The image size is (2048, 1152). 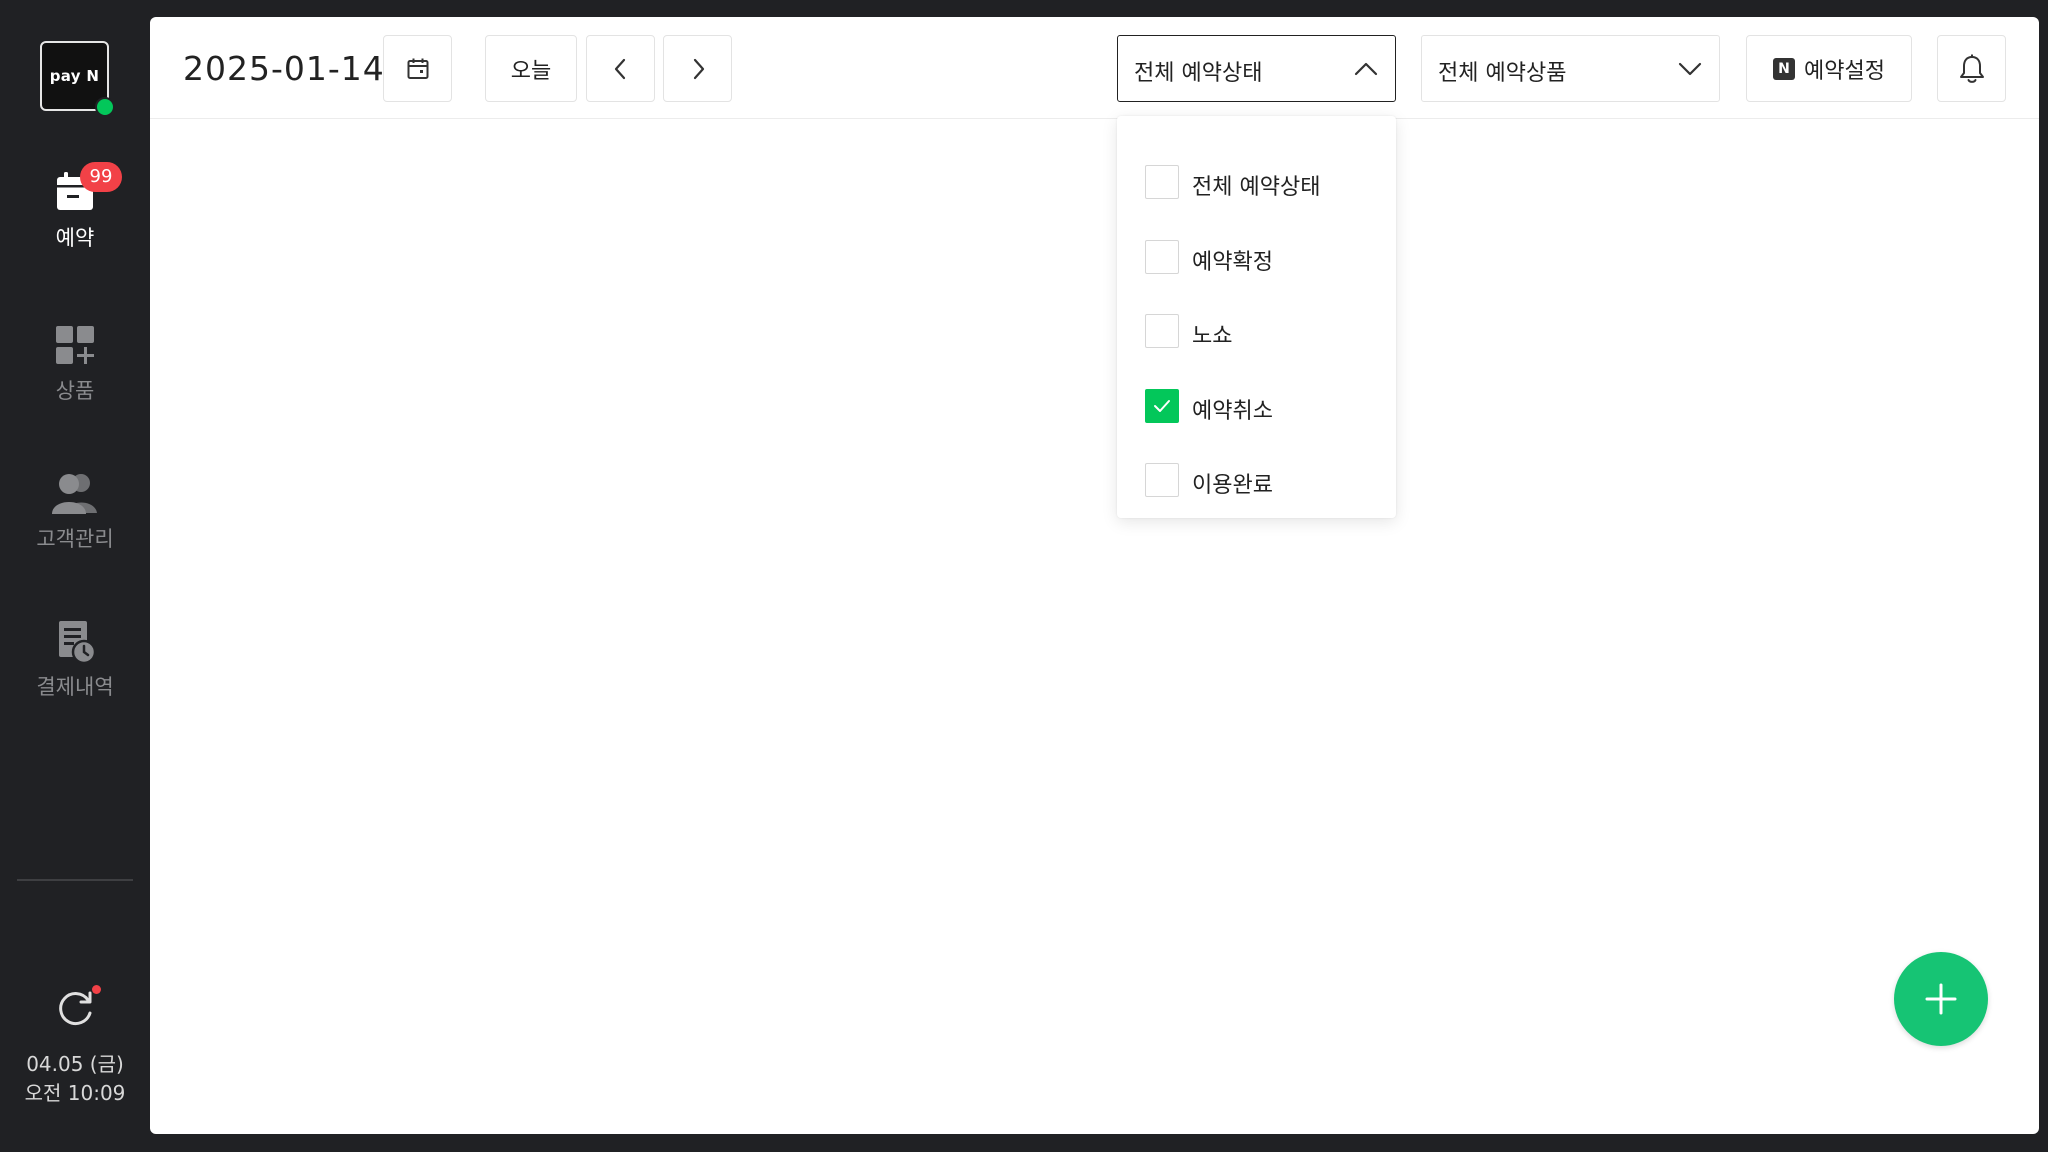 What do you see at coordinates (74, 493) in the screenshot?
I see `users-icon` at bounding box center [74, 493].